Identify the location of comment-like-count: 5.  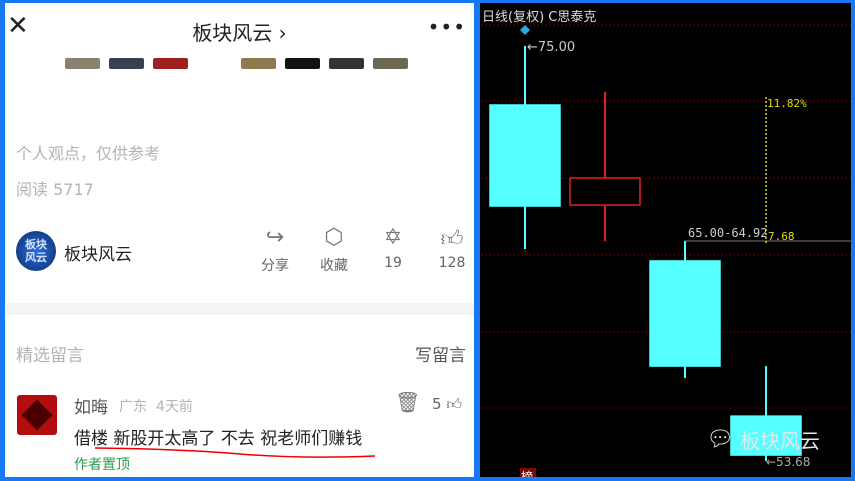
(437, 404).